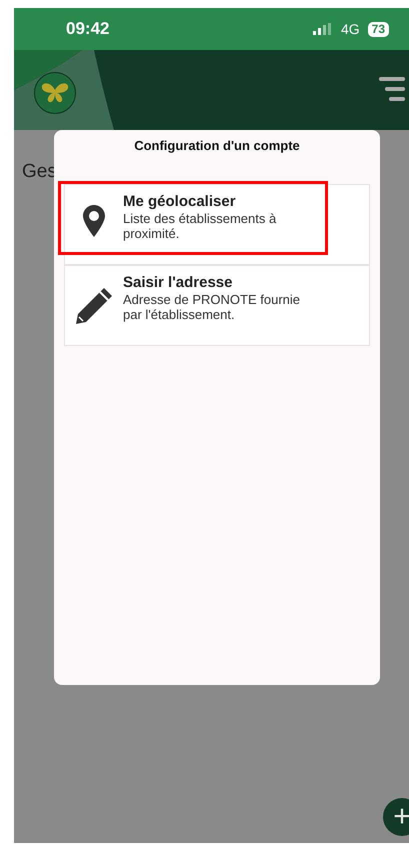  I want to click on option-card: Saisir l'adresse Adresse de PRONOTE fournie par l'établissement., so click(217, 305).